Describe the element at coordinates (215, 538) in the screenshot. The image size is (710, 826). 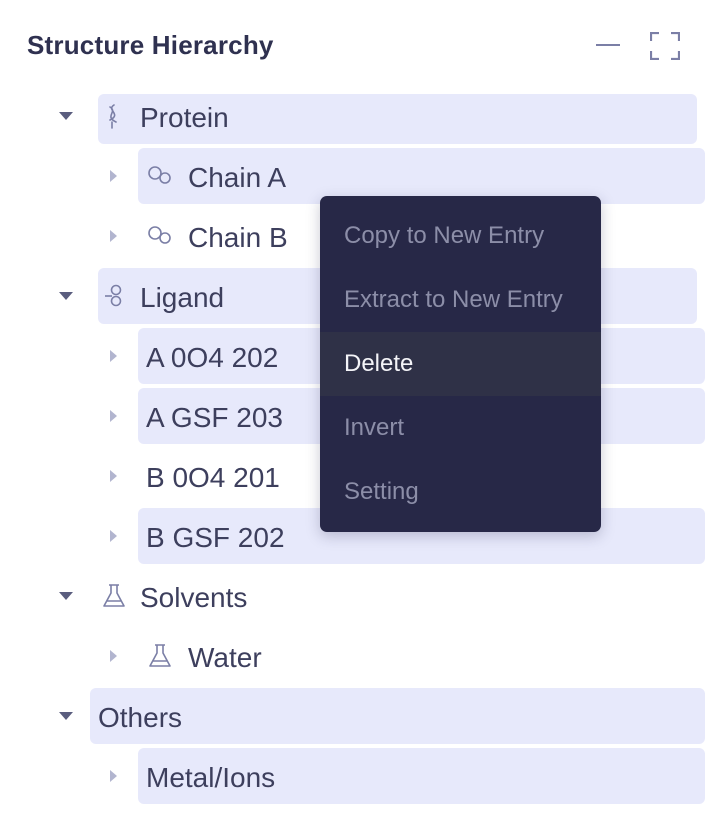
I see `tree-node-ligand-item: B GSF 202` at that location.